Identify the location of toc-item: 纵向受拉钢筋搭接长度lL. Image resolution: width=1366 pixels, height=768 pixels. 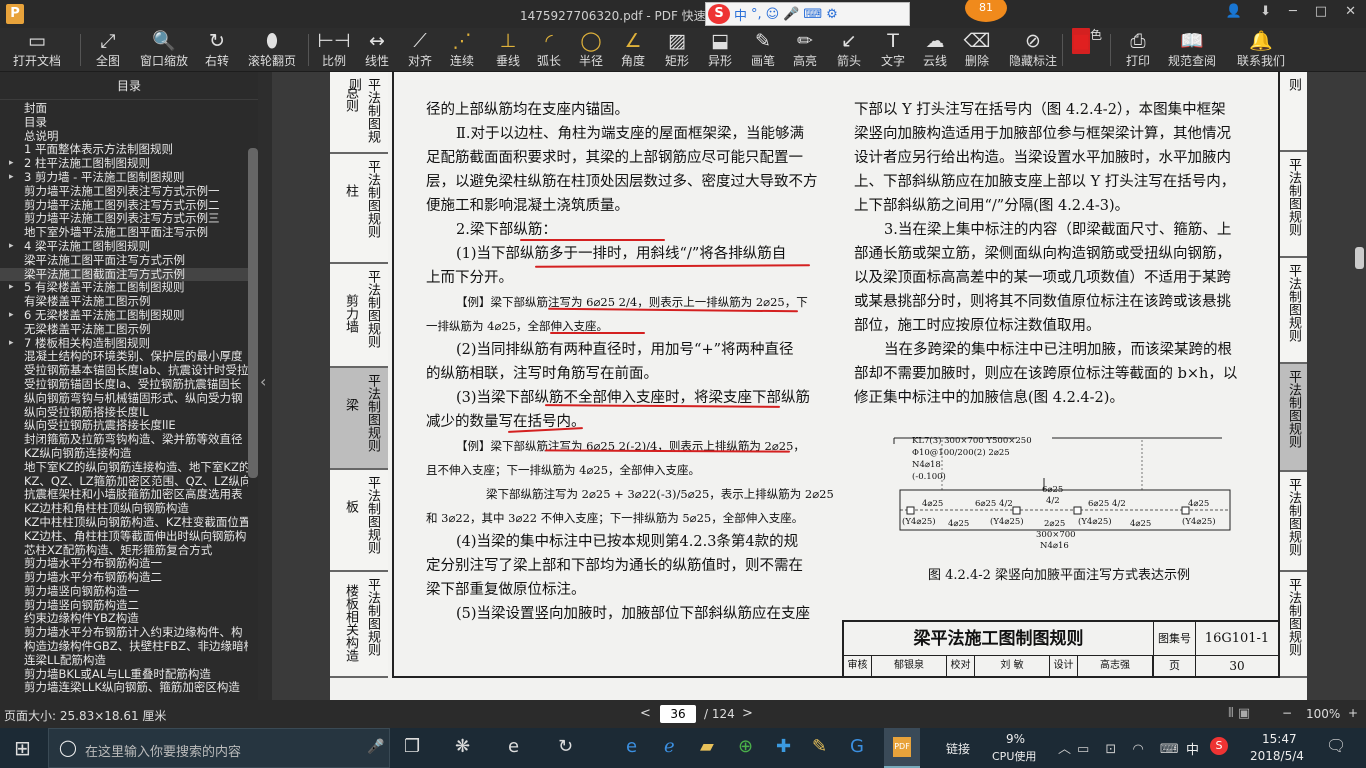
(124, 413).